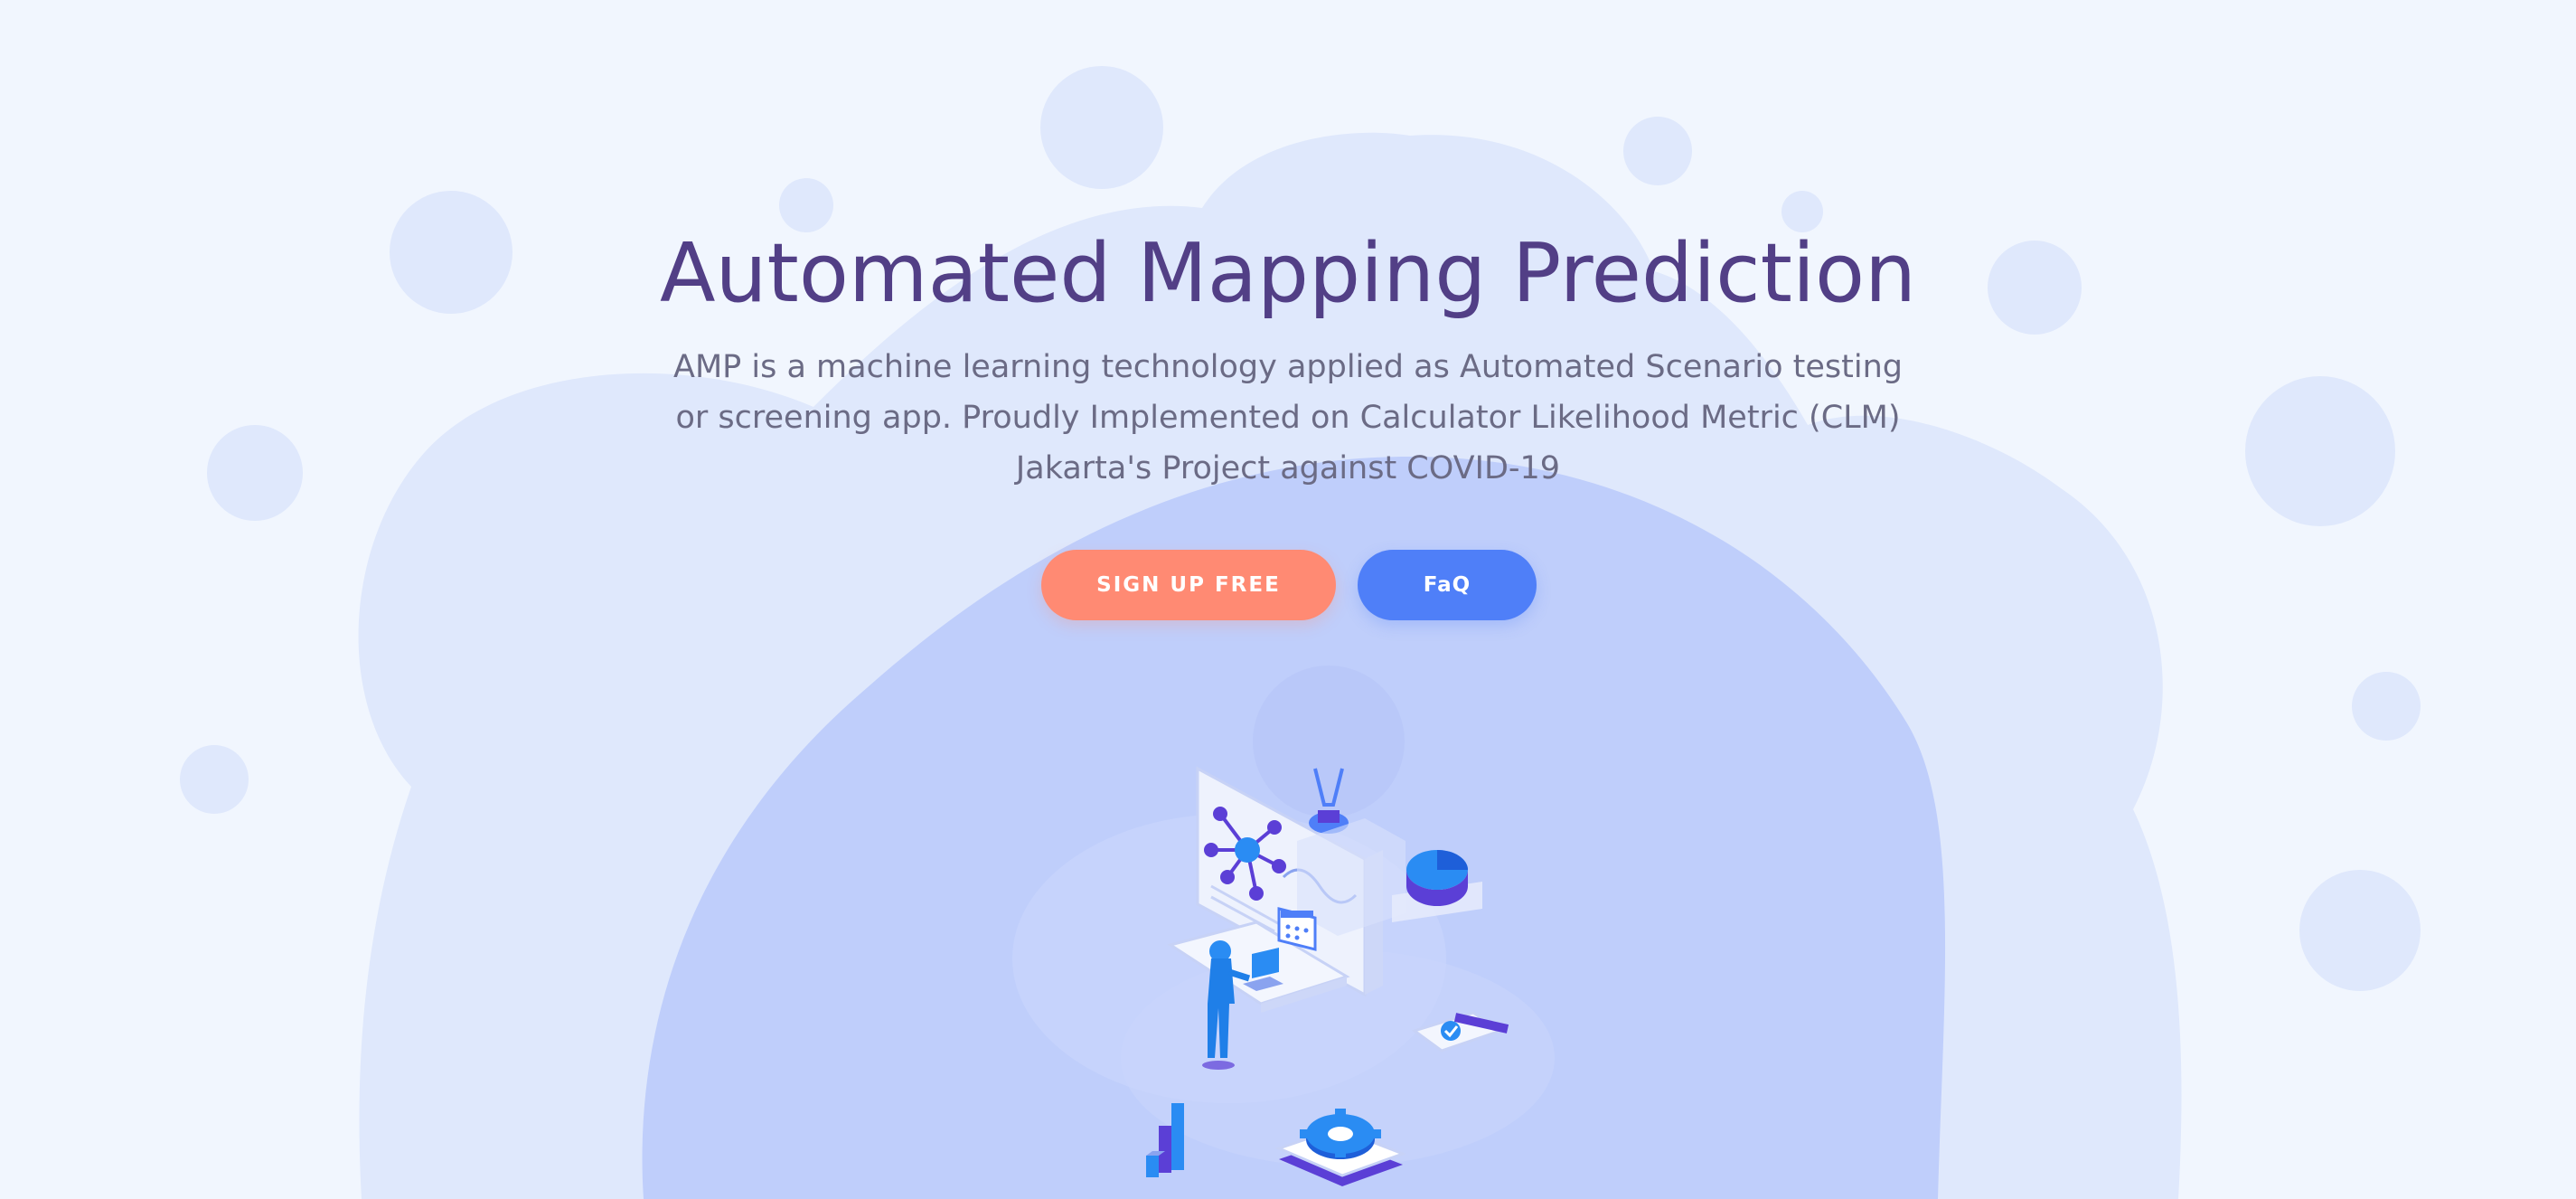 Image resolution: width=2576 pixels, height=1199 pixels. What do you see at coordinates (1189, 585) in the screenshot?
I see `sign-up-button: SIGN UP FREE` at bounding box center [1189, 585].